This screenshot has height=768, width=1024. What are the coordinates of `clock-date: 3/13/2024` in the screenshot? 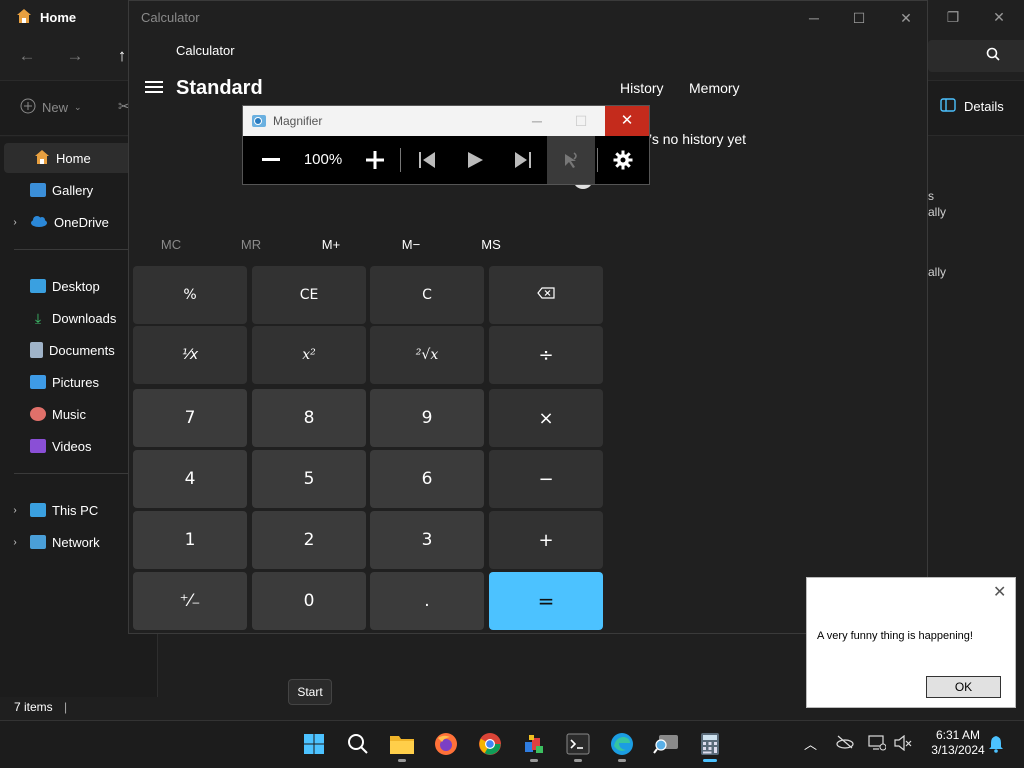 It's located at (958, 750).